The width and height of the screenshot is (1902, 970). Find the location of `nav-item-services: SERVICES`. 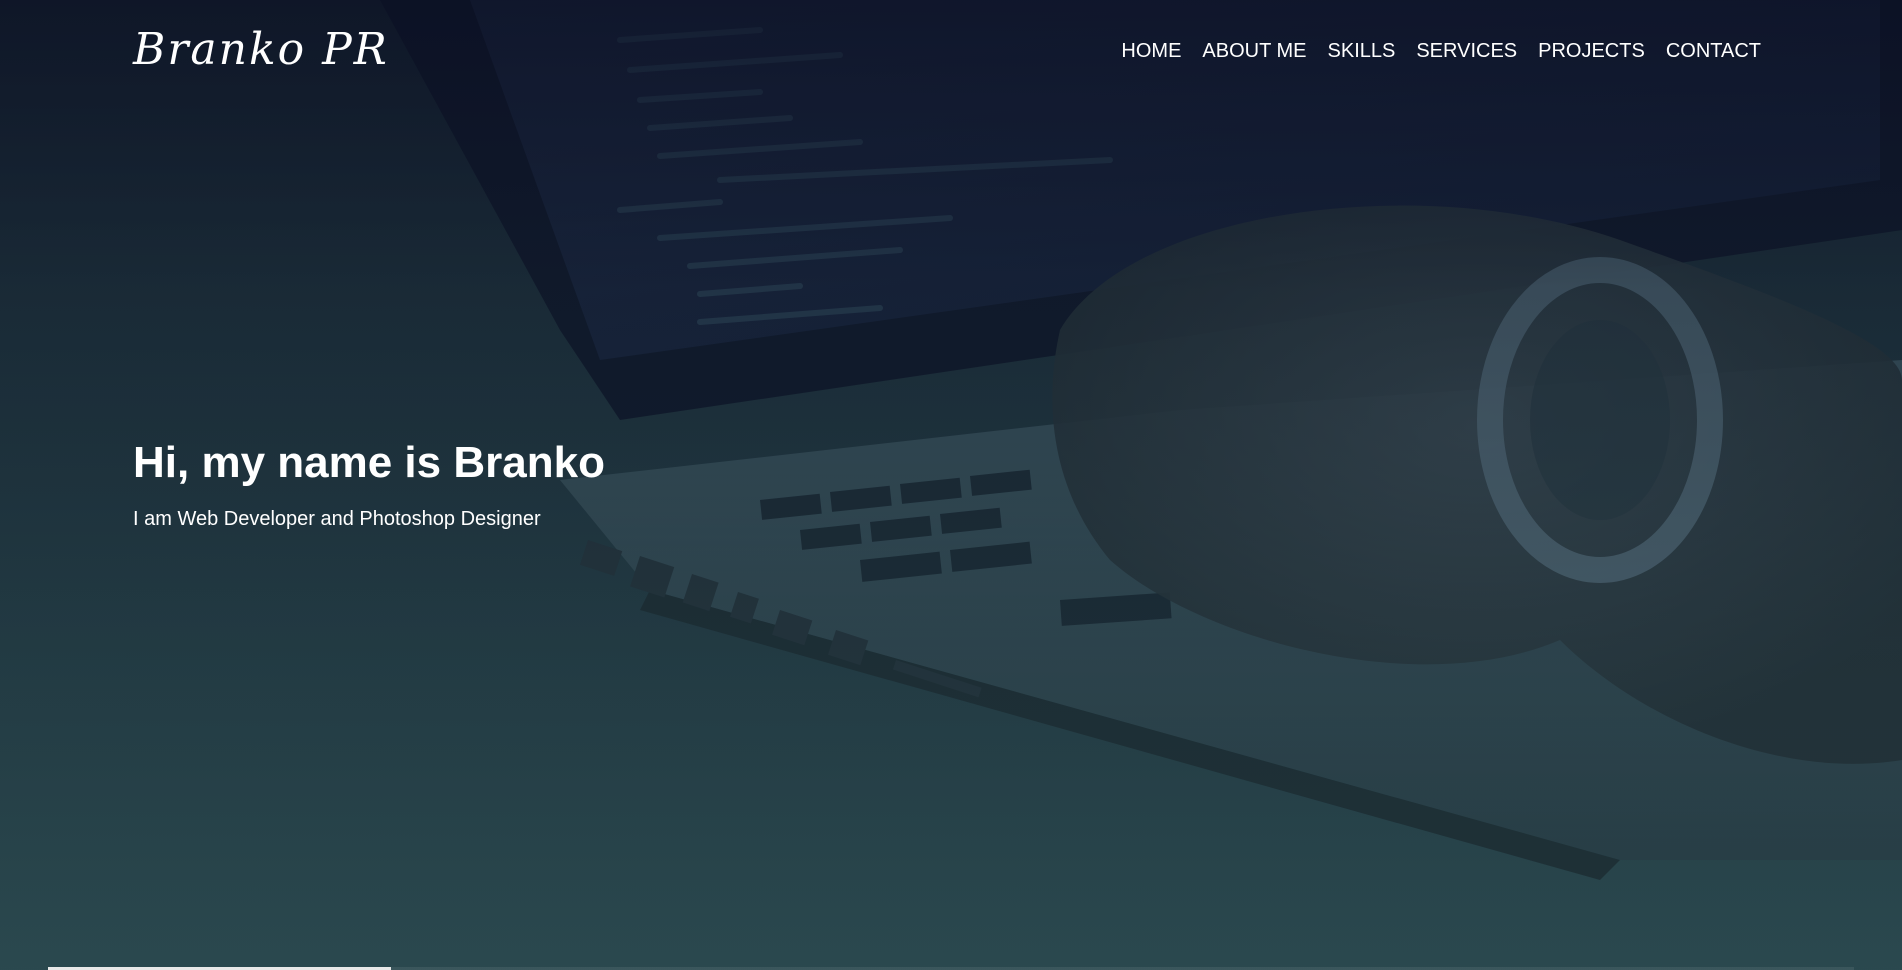

nav-item-services: SERVICES is located at coordinates (1466, 51).